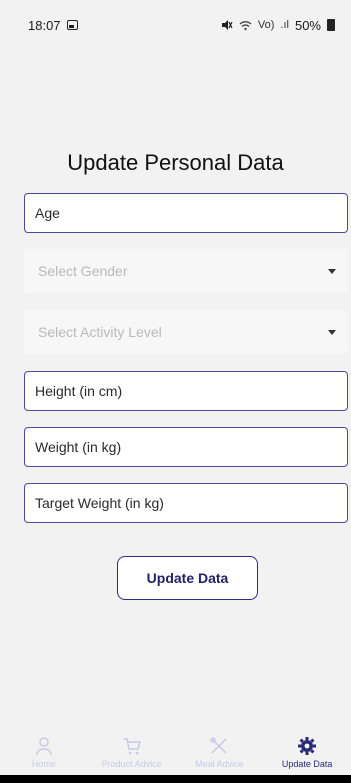 This screenshot has width=351, height=783. Describe the element at coordinates (186, 271) in the screenshot. I see `gender-select: Select Gender` at that location.